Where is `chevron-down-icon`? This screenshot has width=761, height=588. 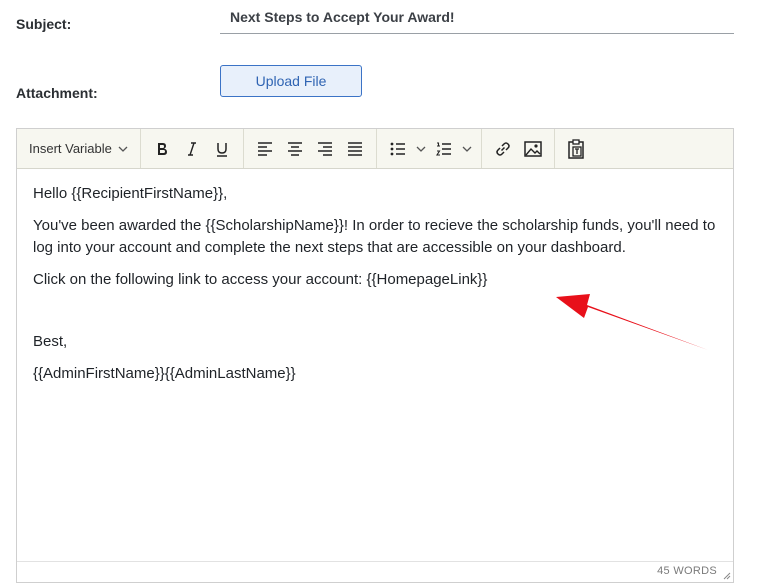 chevron-down-icon is located at coordinates (123, 149).